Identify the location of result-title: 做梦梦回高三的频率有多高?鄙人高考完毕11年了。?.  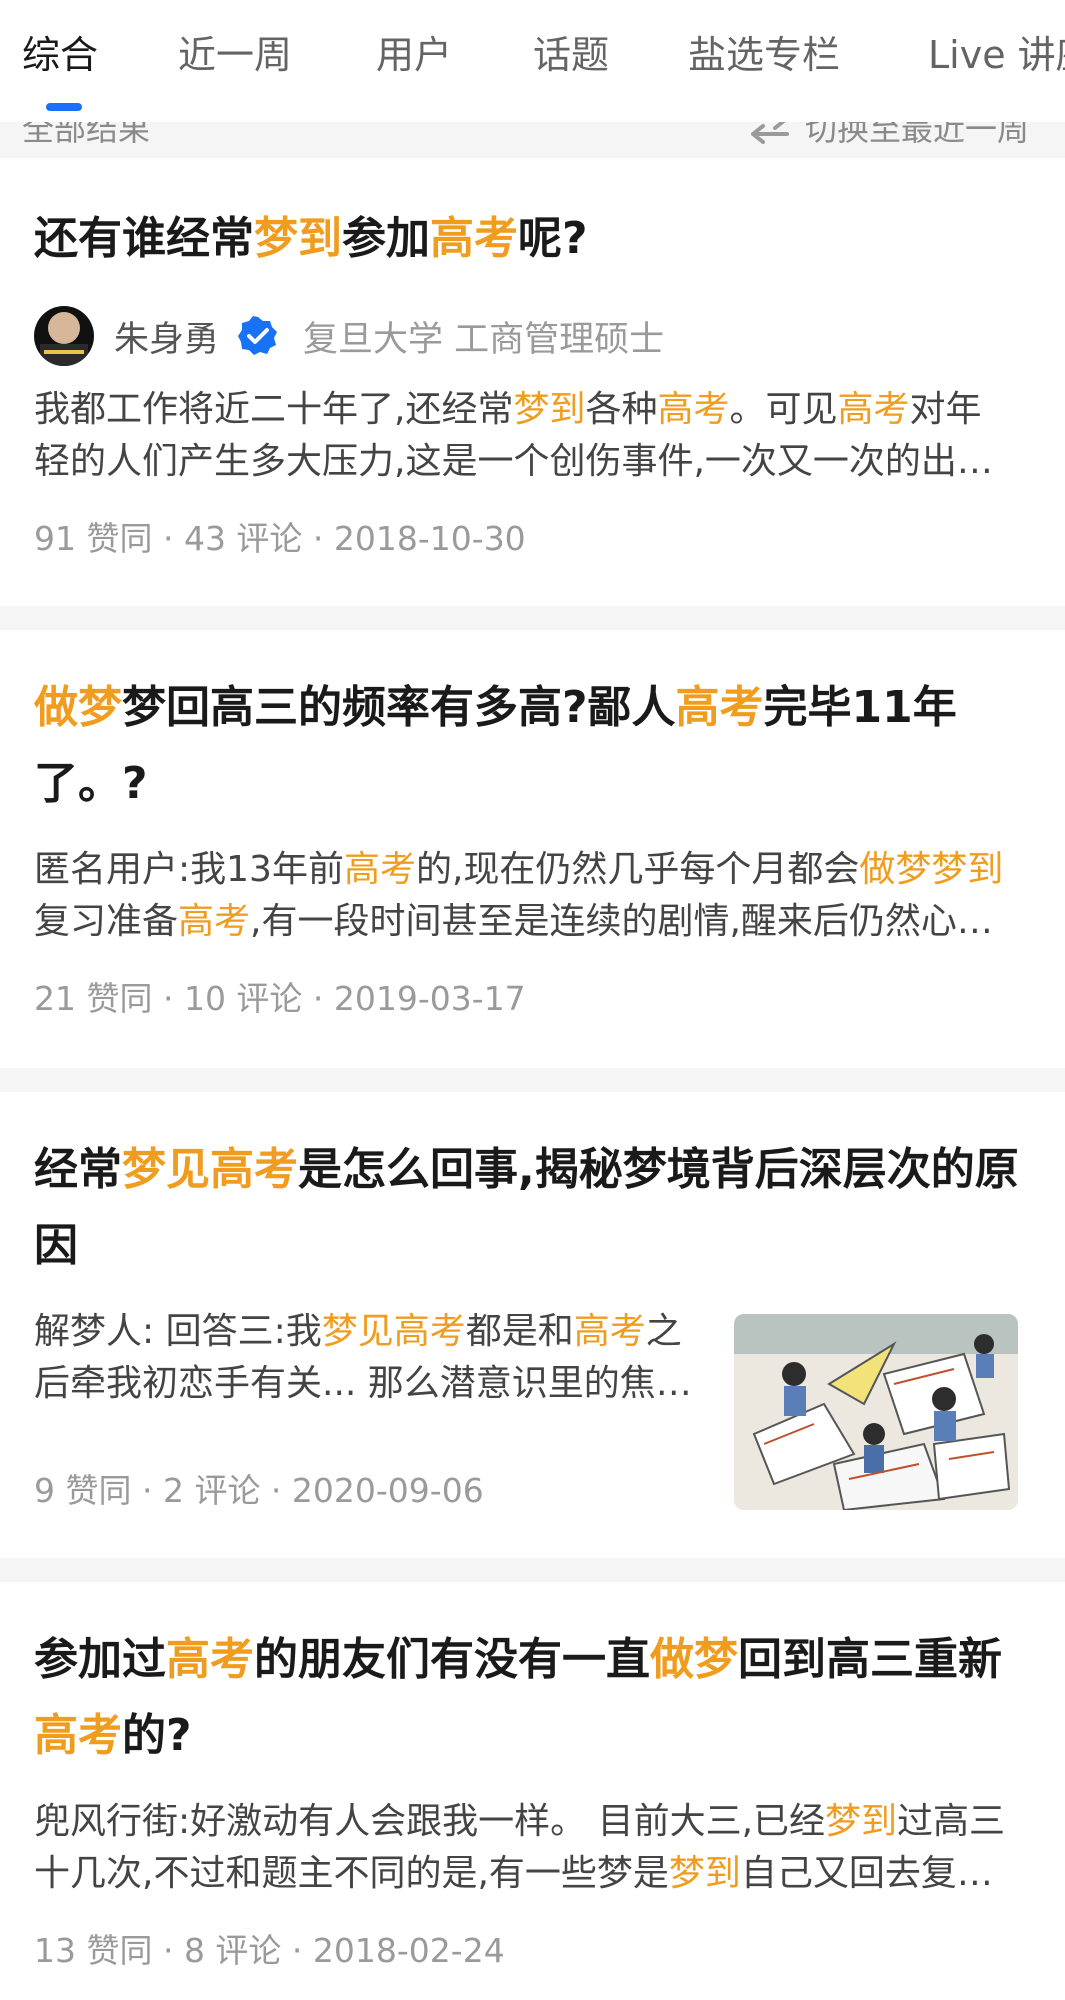
(529, 746).